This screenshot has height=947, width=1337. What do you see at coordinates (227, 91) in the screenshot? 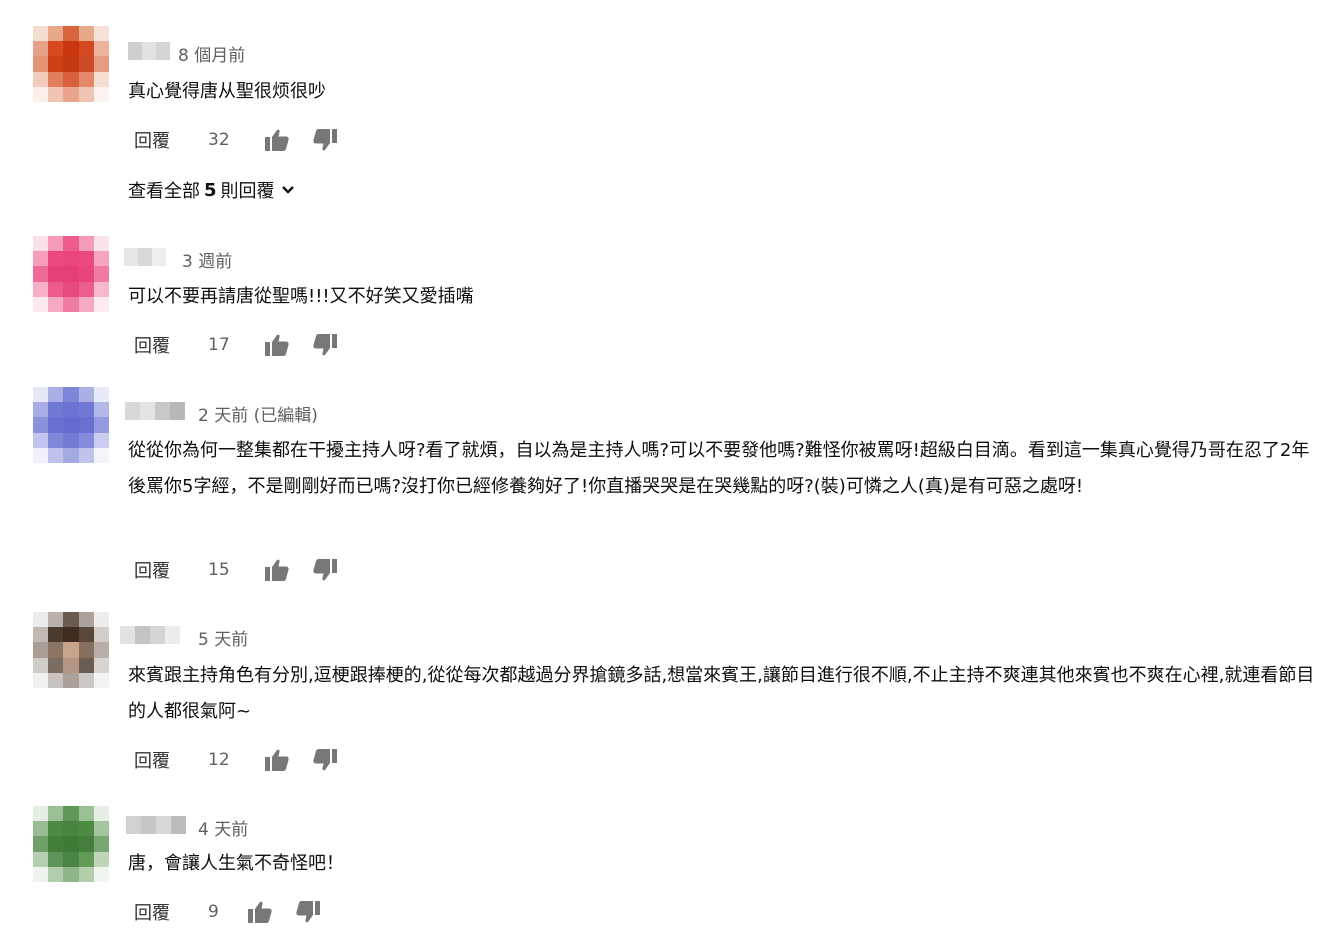
I see `comment-text: 真心覺得唐从聖很烦很吵` at bounding box center [227, 91].